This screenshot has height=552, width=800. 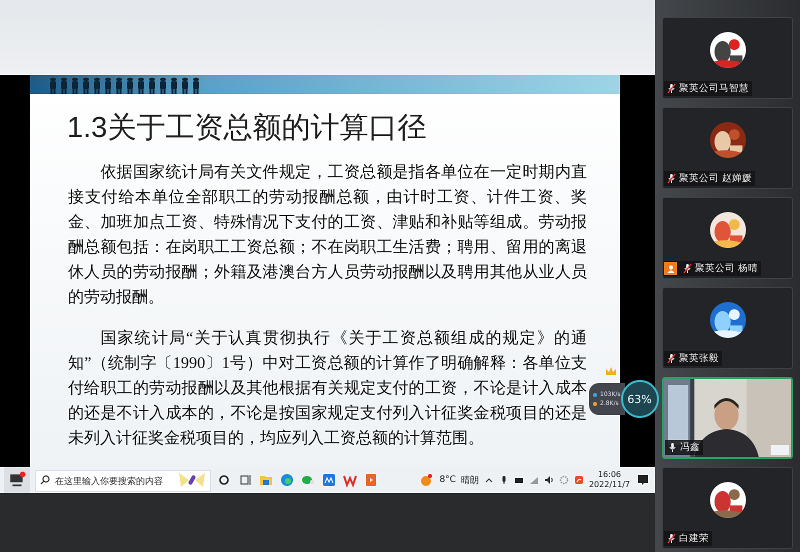 What do you see at coordinates (715, 178) in the screenshot?
I see `participant-name: 聚英公司 赵婵媛` at bounding box center [715, 178].